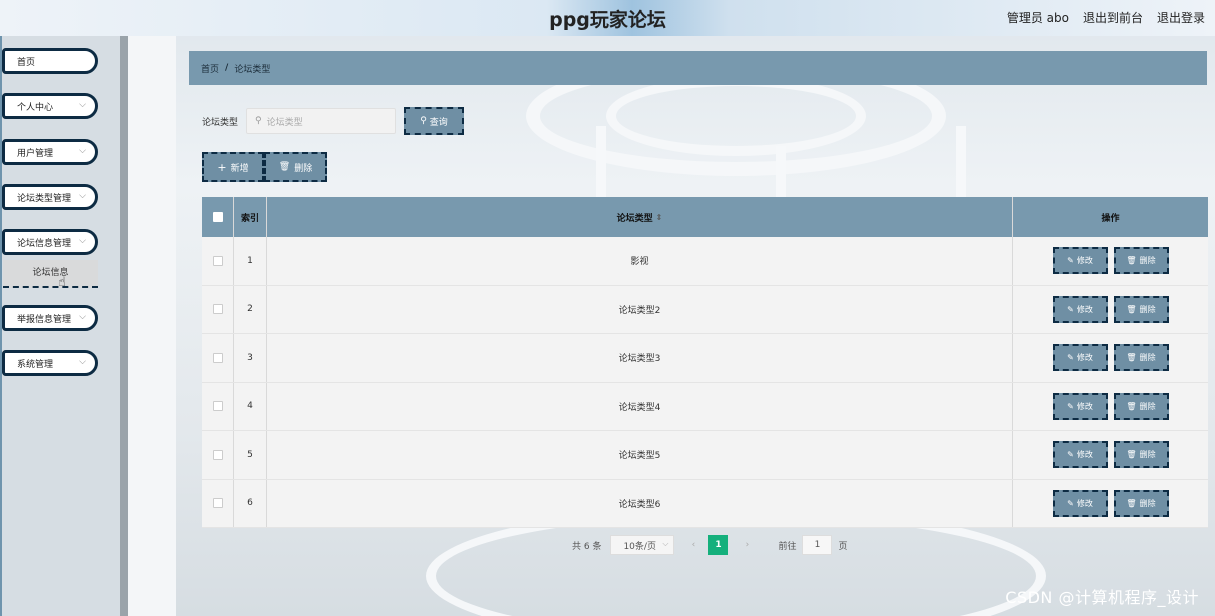  I want to click on sidebar-item-forum-info-management: 论坛信息管理 ⌵, so click(50, 242).